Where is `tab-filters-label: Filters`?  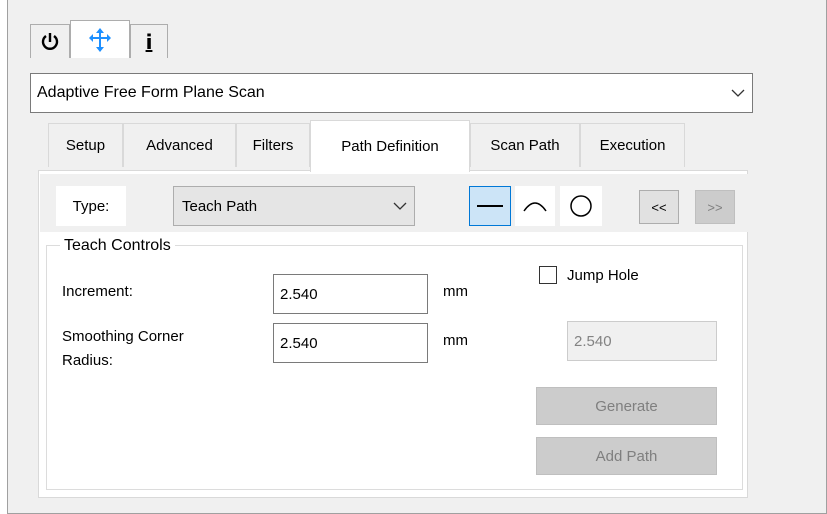 tab-filters-label: Filters is located at coordinates (273, 145).